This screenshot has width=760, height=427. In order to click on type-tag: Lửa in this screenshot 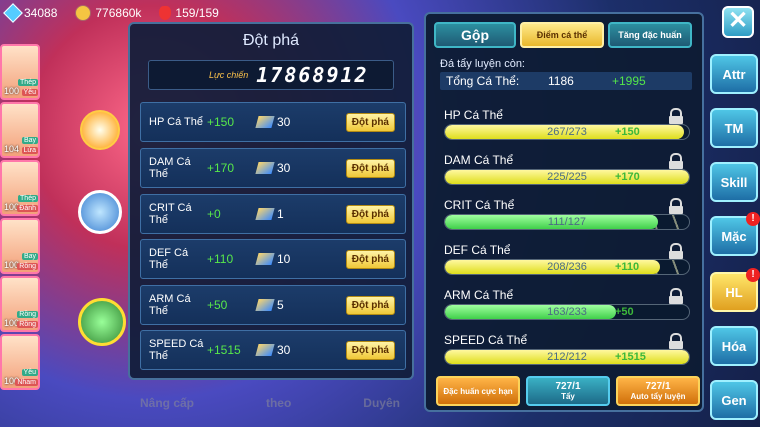, I will do `click(29, 150)`.